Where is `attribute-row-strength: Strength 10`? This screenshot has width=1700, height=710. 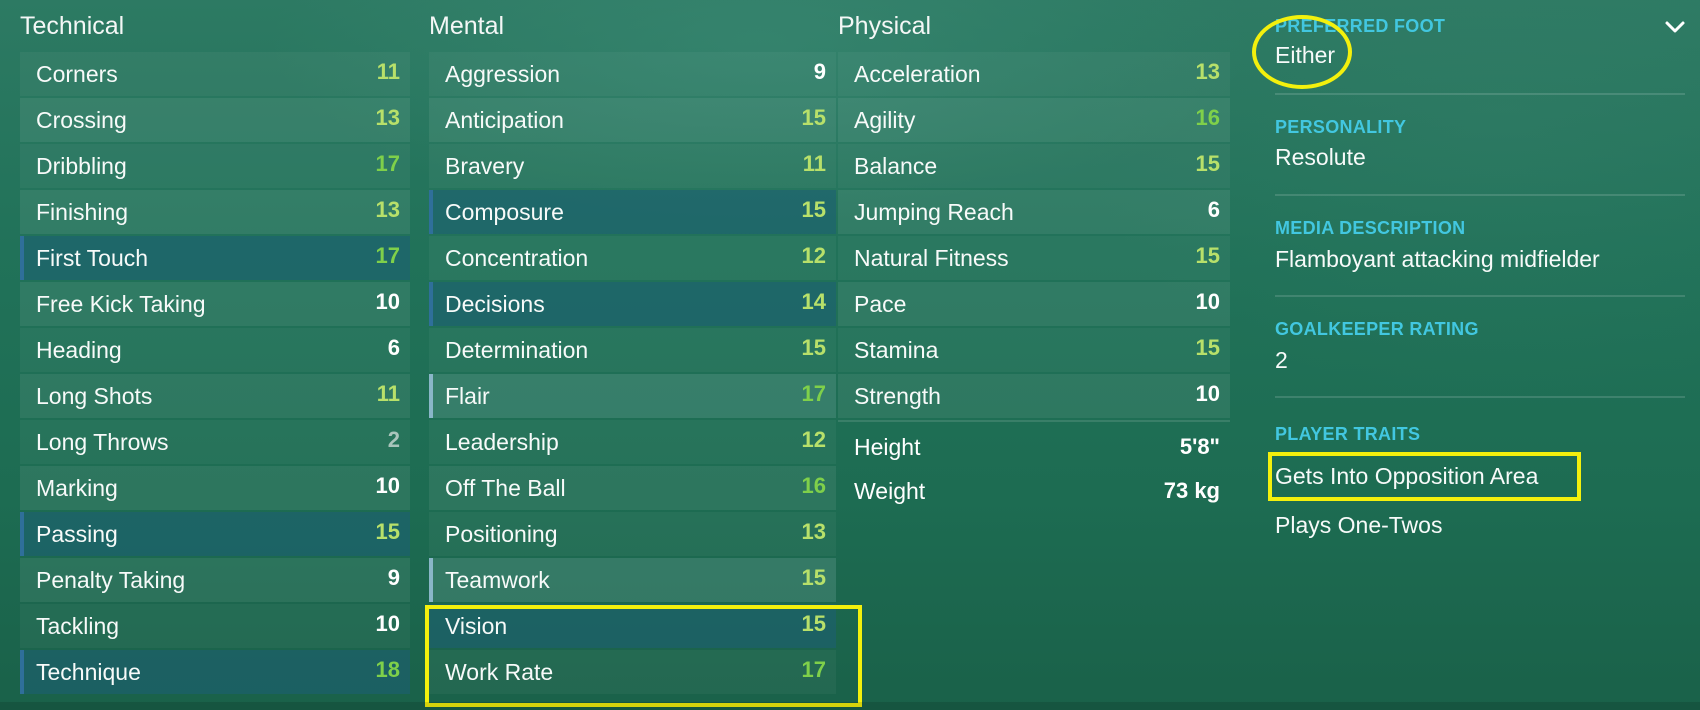 attribute-row-strength: Strength 10 is located at coordinates (1034, 396).